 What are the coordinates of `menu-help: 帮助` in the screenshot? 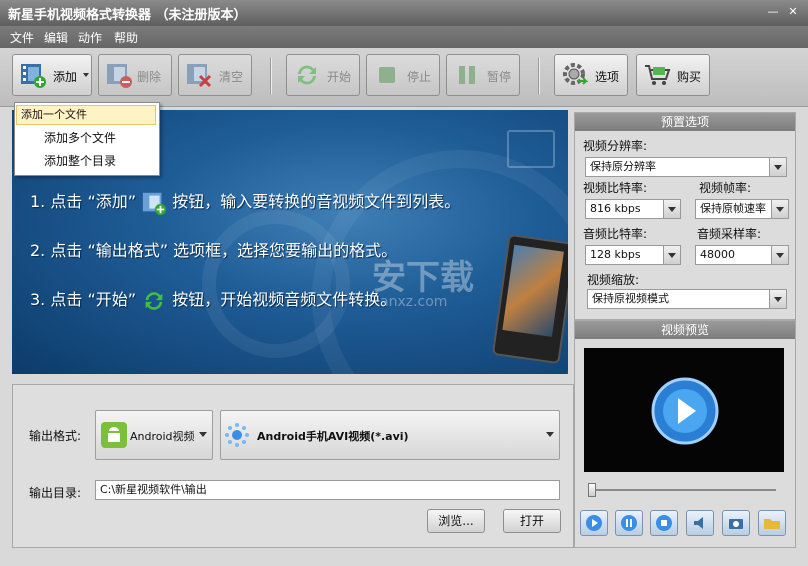 It's located at (126, 37).